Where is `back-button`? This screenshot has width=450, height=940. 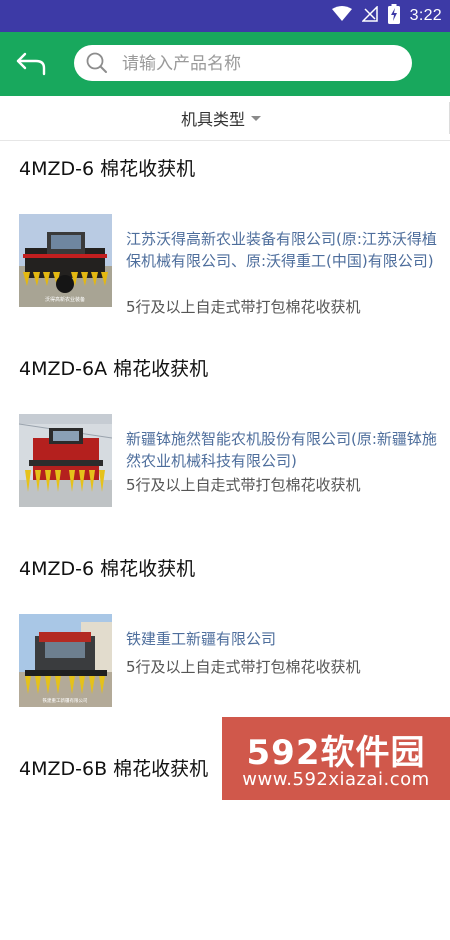
back-button is located at coordinates (31, 64).